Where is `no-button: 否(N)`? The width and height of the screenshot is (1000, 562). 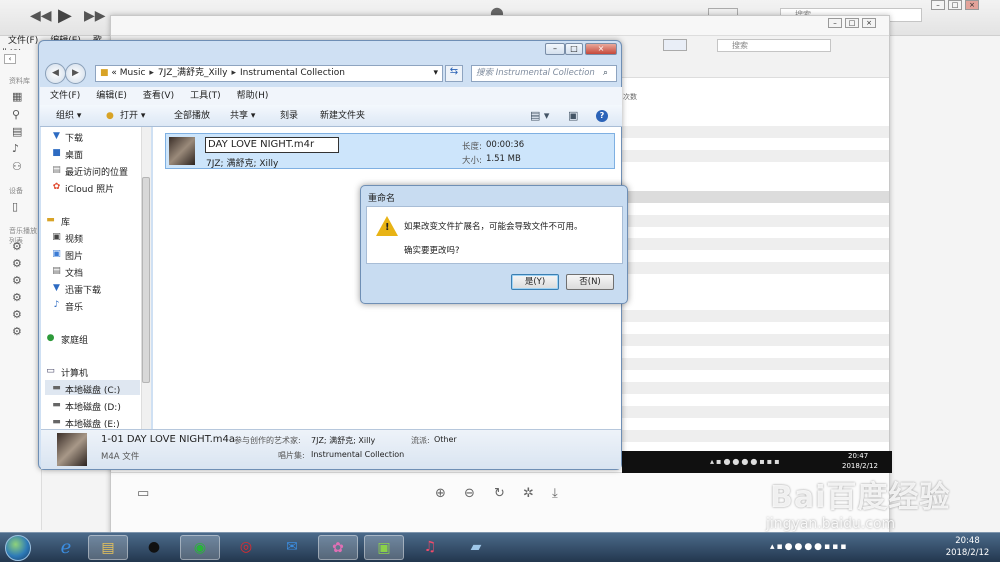
no-button: 否(N) is located at coordinates (590, 282).